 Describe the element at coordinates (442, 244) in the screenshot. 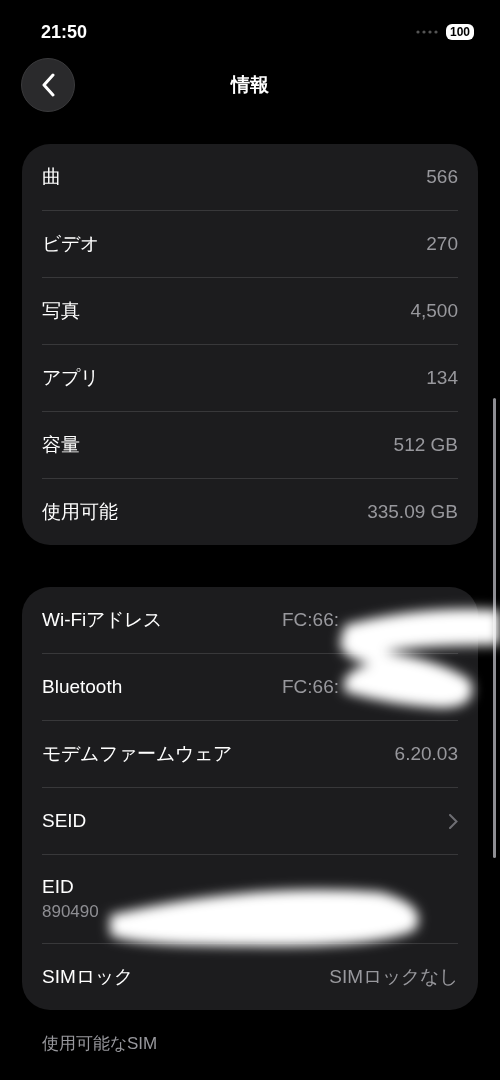

I see `row-value: 270` at that location.